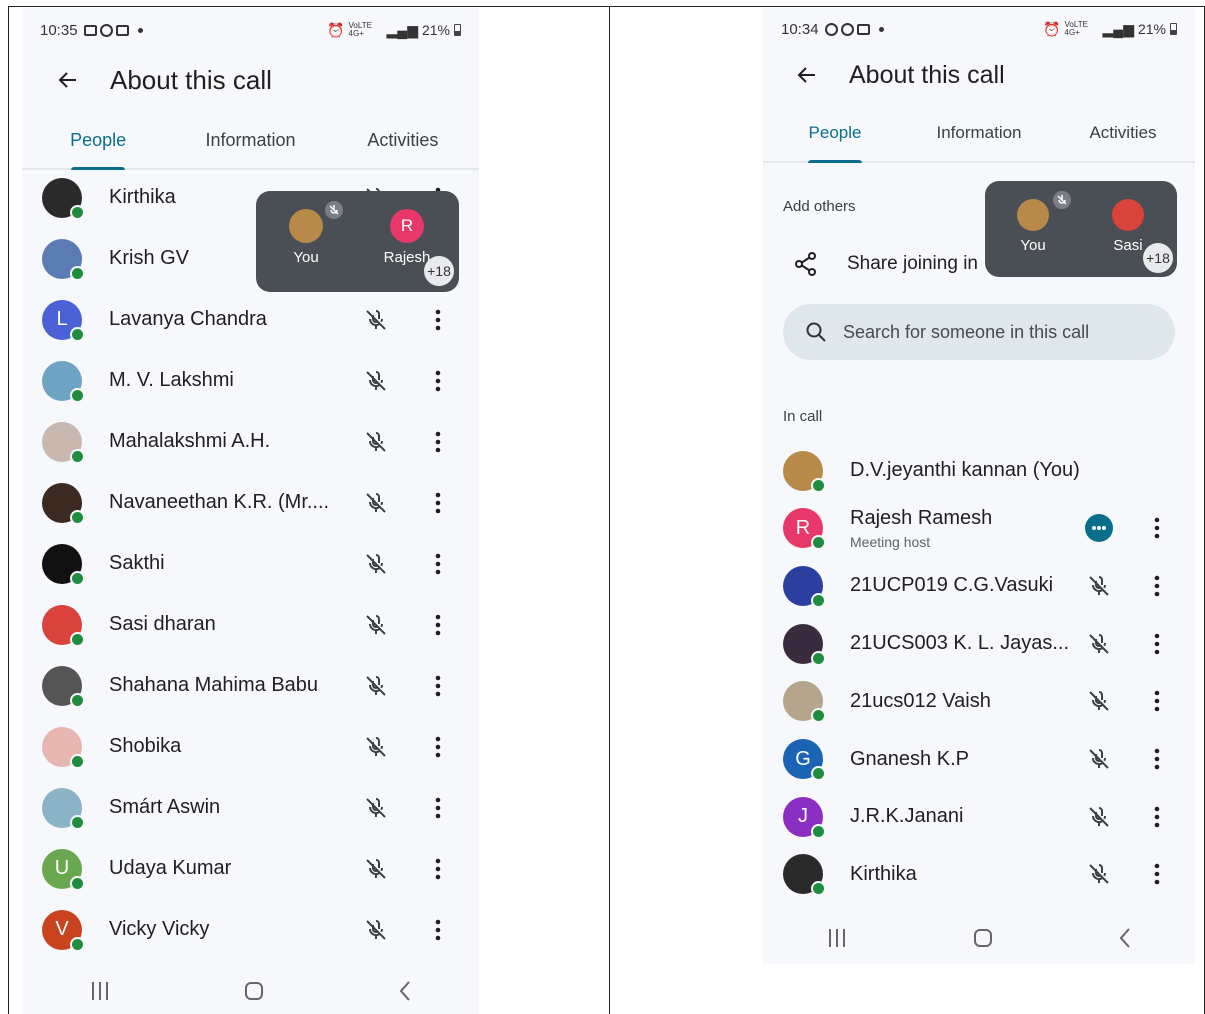  What do you see at coordinates (979, 701) in the screenshot?
I see `participant-row: 21ucs012 Vaish` at bounding box center [979, 701].